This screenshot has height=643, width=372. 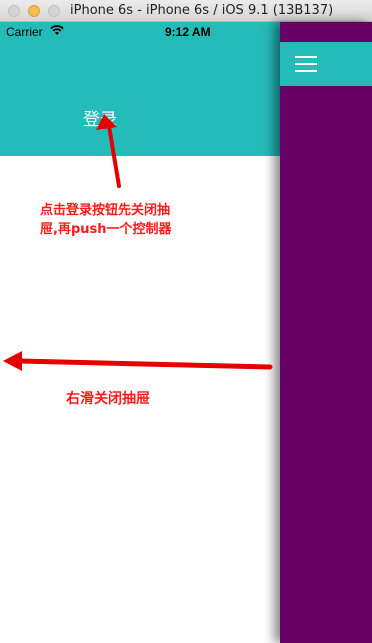 I want to click on window-zoom-button, so click(x=54, y=11).